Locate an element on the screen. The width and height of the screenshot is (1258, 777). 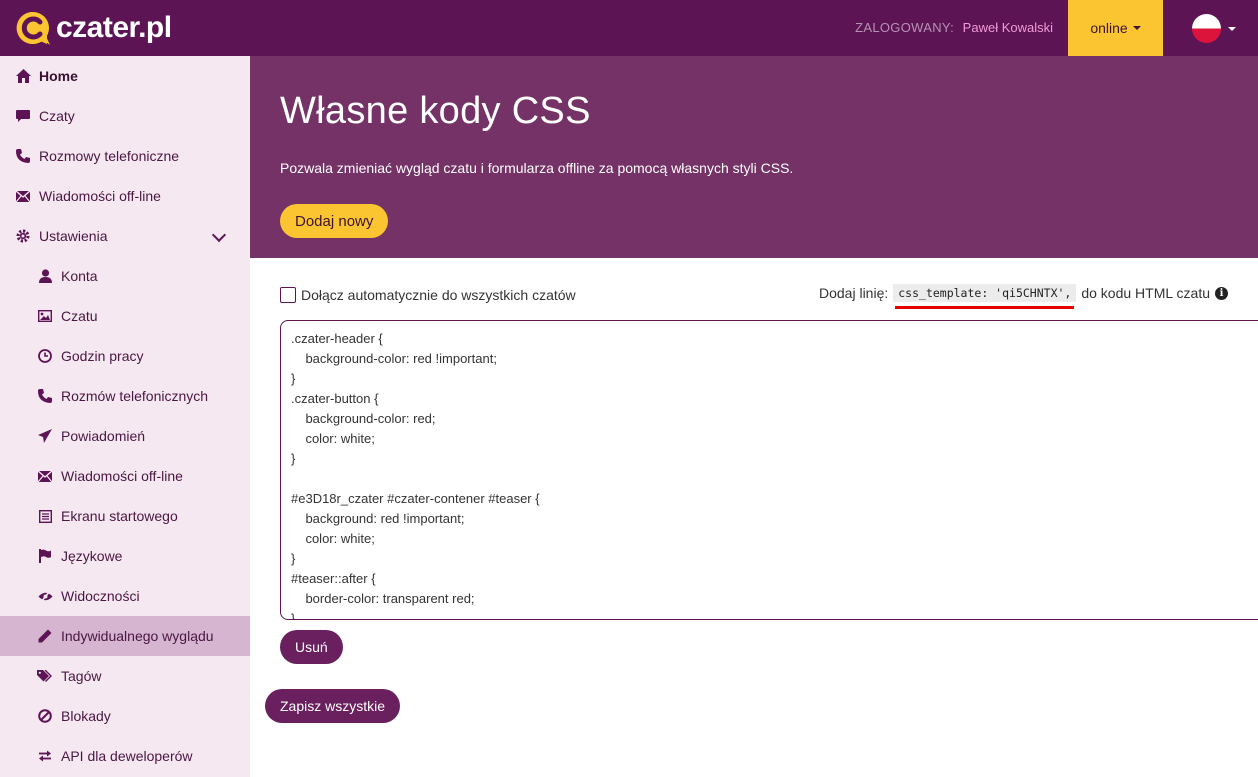
sidebar-item-tags: Tagów is located at coordinates (125, 676).